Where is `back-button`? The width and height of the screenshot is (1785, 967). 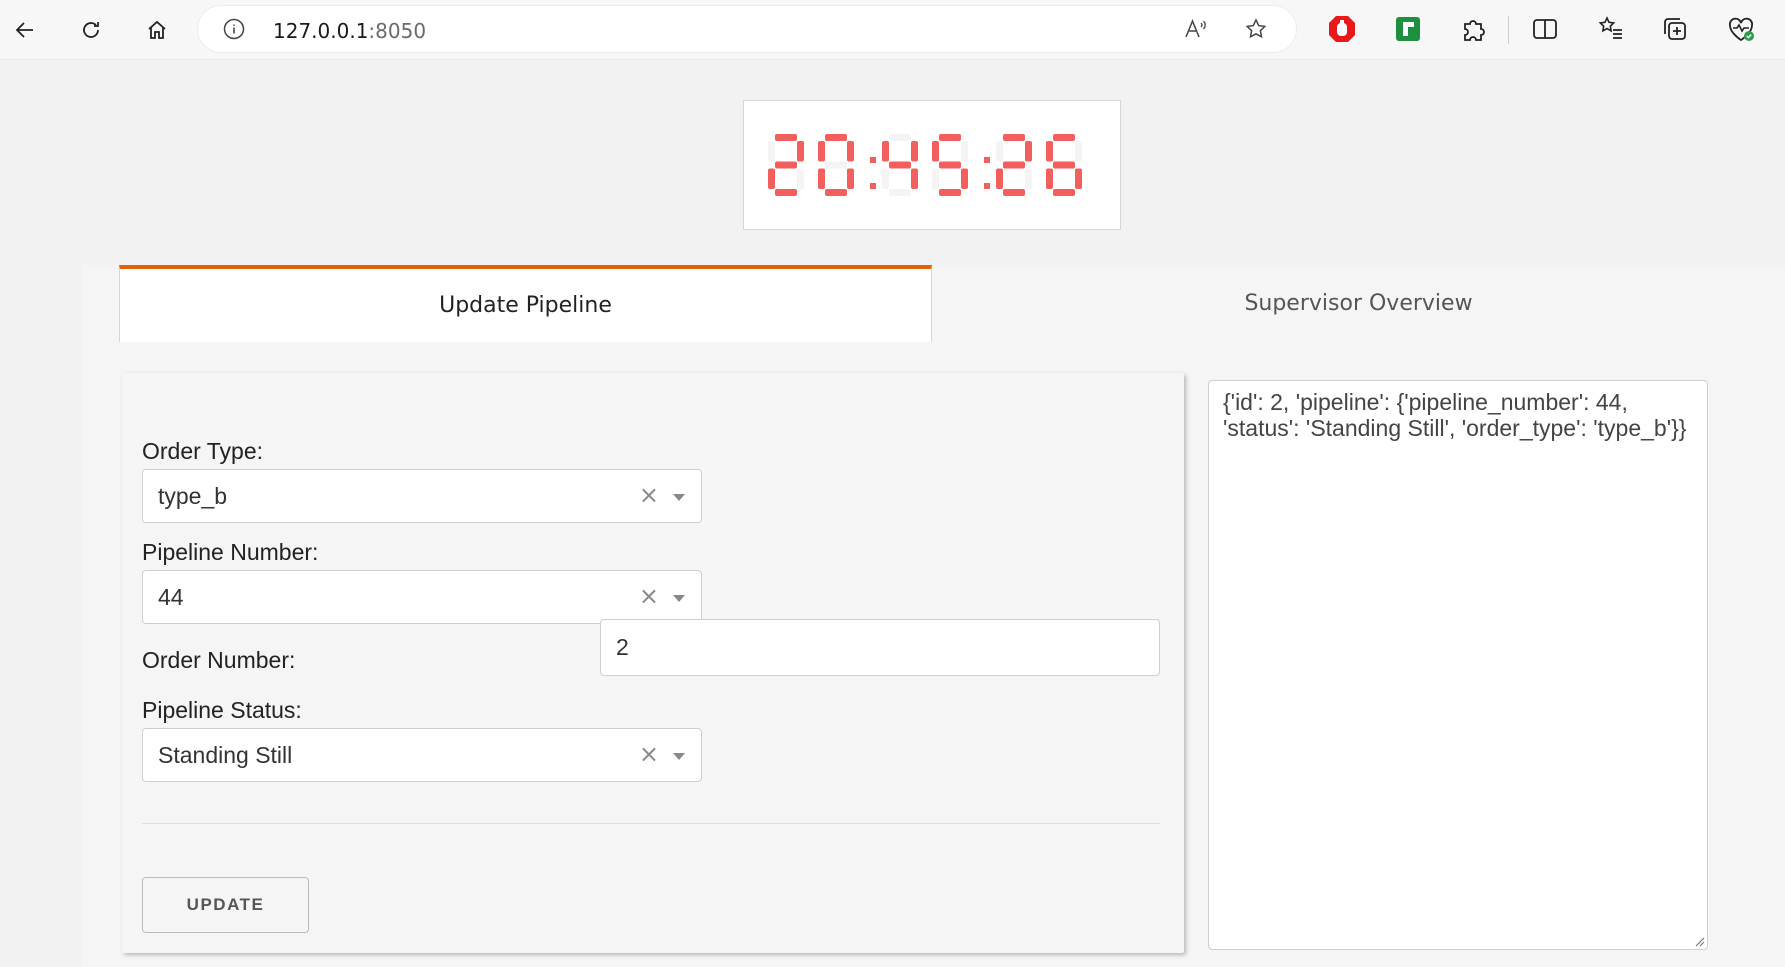 back-button is located at coordinates (25, 30).